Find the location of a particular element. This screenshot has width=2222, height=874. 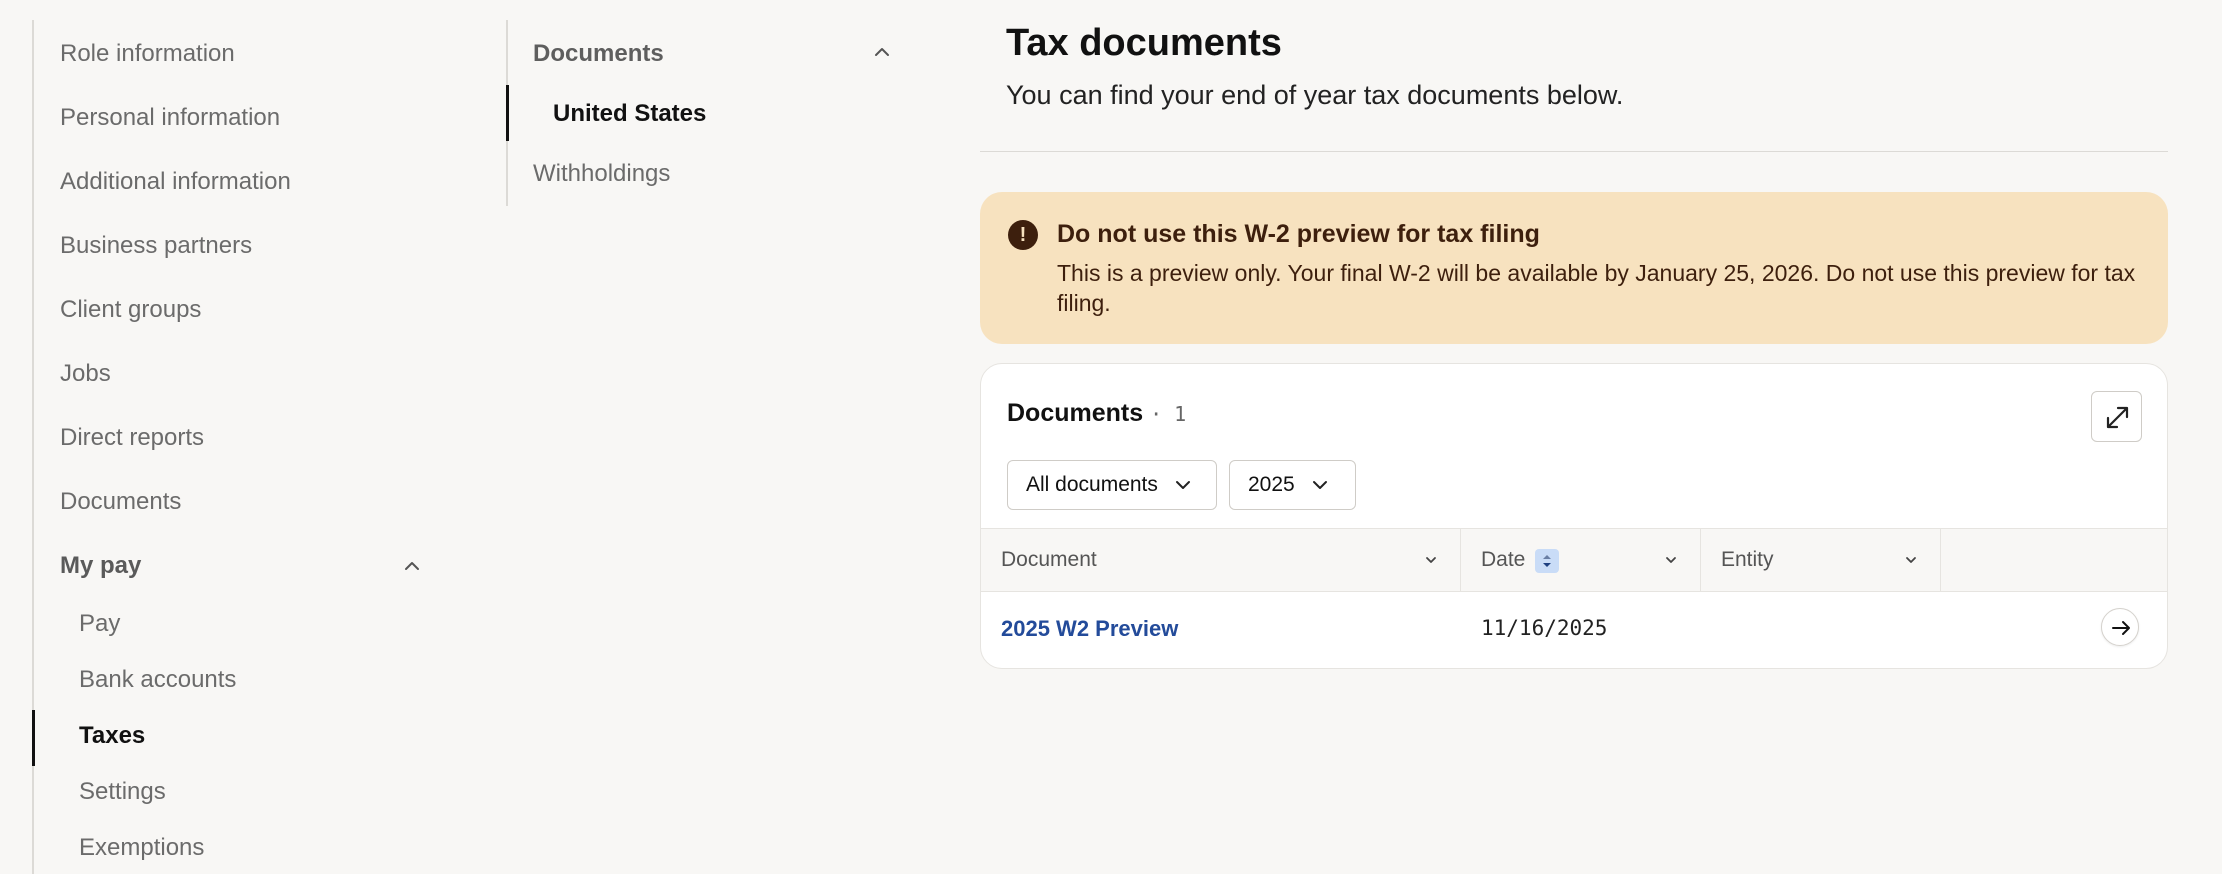

nav-item-direct-reports: Direct reports is located at coordinates (132, 438).